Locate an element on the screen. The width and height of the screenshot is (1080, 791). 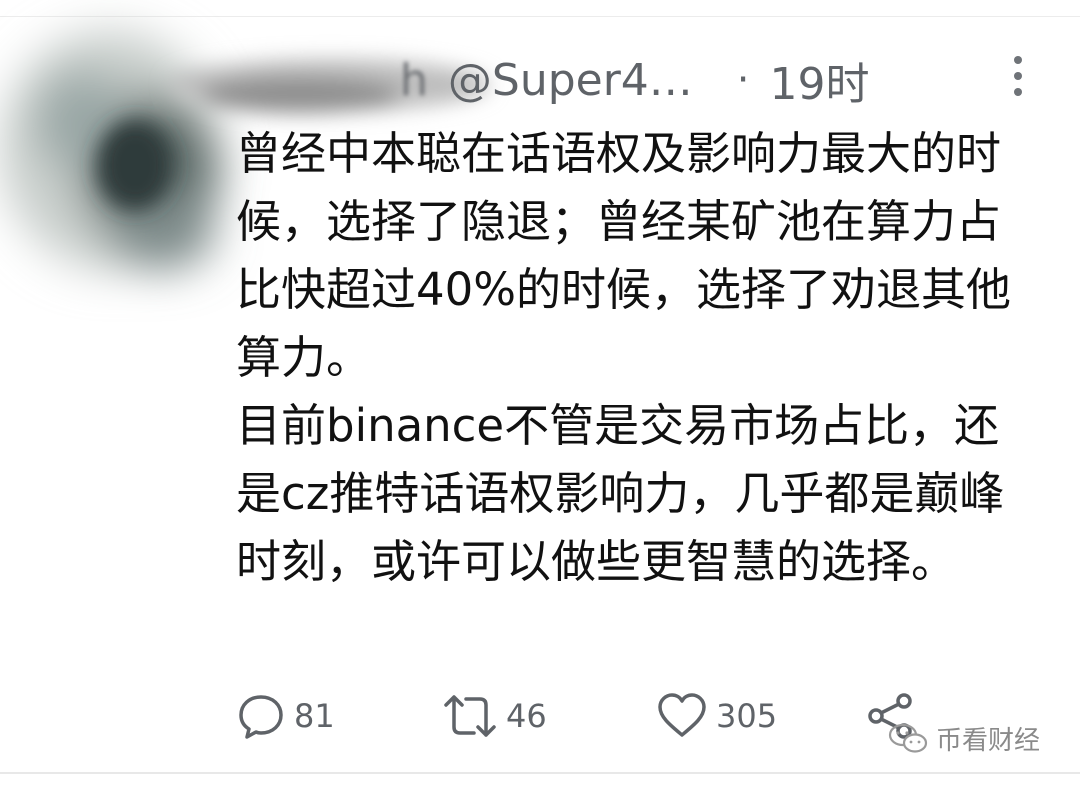
watermark-text: 币看财经 is located at coordinates (988, 741).